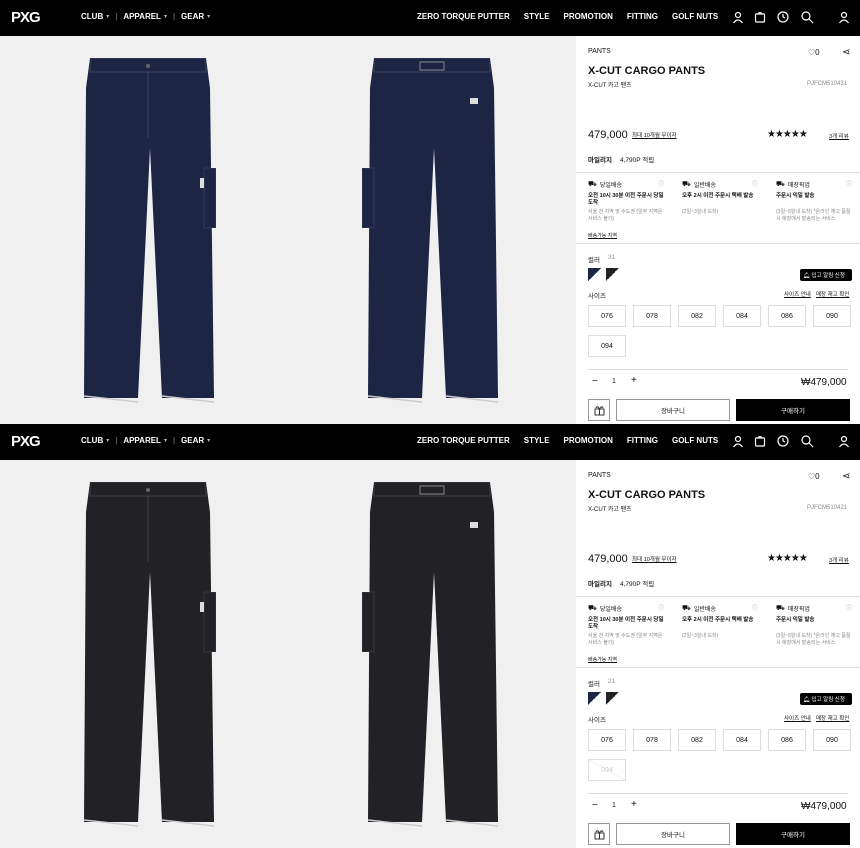 The height and width of the screenshot is (848, 860). What do you see at coordinates (795, 196) in the screenshot?
I see `delivery-main: 주문시 익일 발송` at bounding box center [795, 196].